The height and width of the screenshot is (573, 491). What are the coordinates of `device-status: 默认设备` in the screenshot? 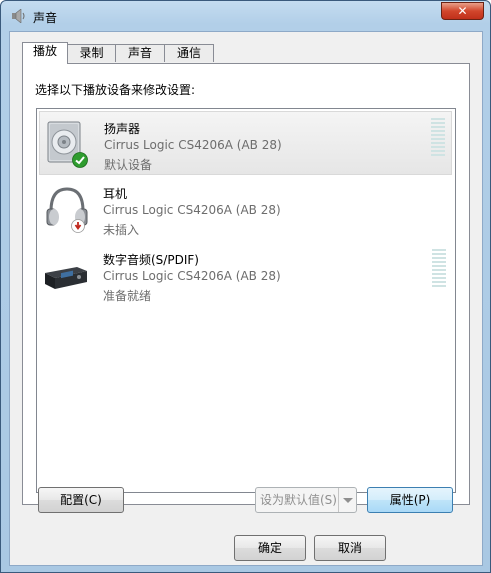 It's located at (128, 165).